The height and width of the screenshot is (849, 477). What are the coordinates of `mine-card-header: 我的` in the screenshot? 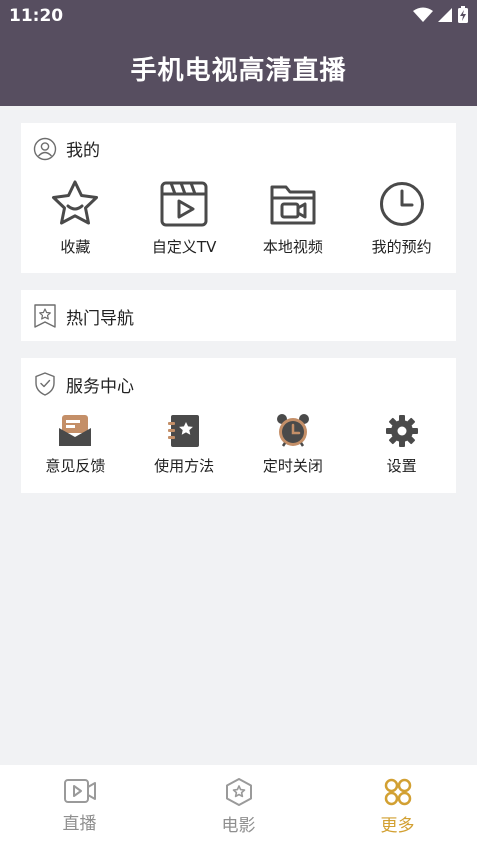 It's located at (66, 148).